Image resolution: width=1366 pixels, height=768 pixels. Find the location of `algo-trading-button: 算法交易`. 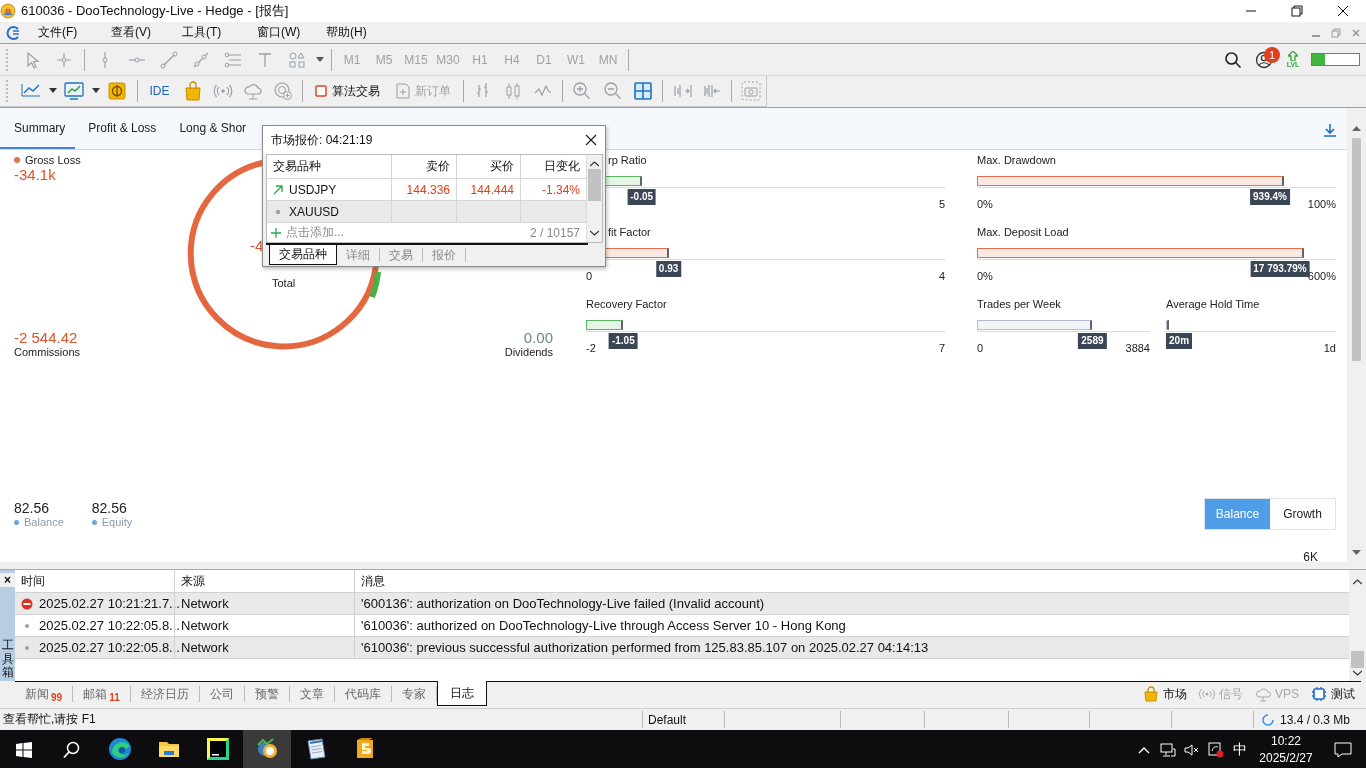

algo-trading-button: 算法交易 is located at coordinates (347, 91).